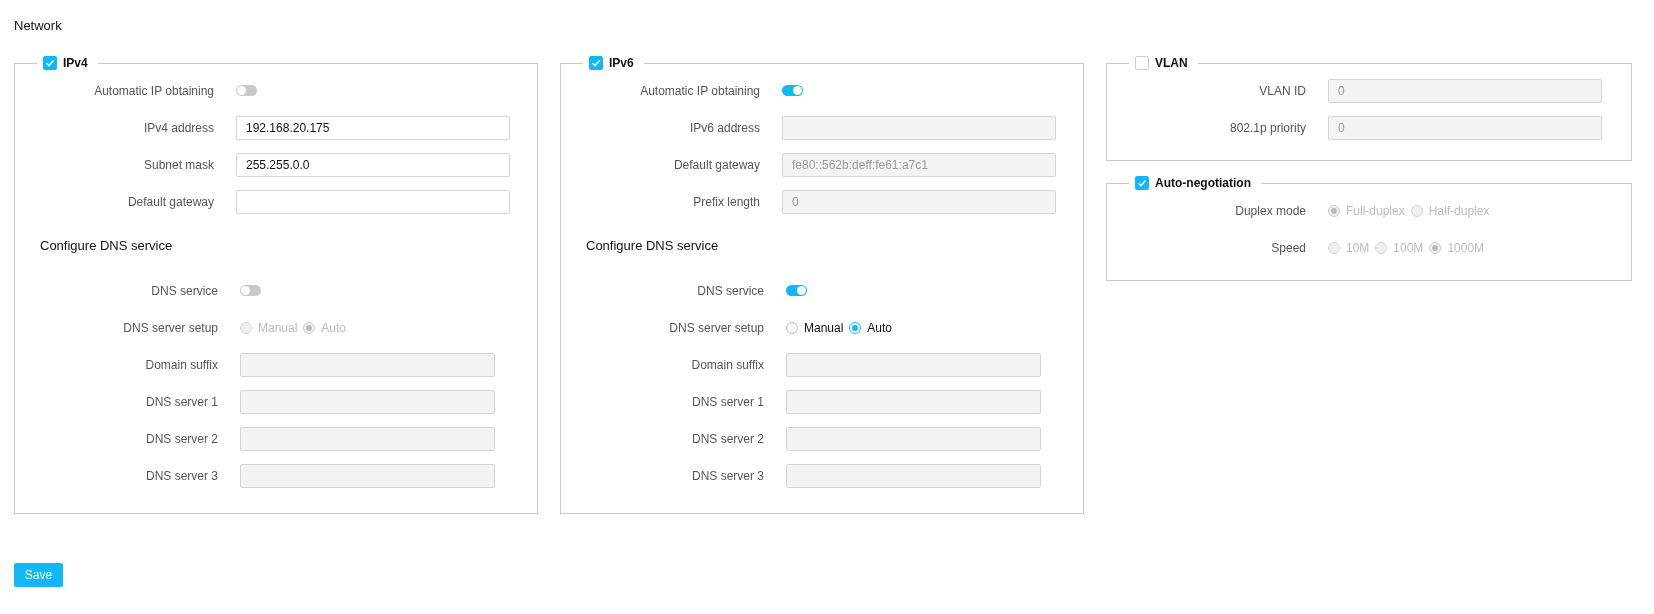  What do you see at coordinates (1171, 63) in the screenshot?
I see `panel-title: VLAN` at bounding box center [1171, 63].